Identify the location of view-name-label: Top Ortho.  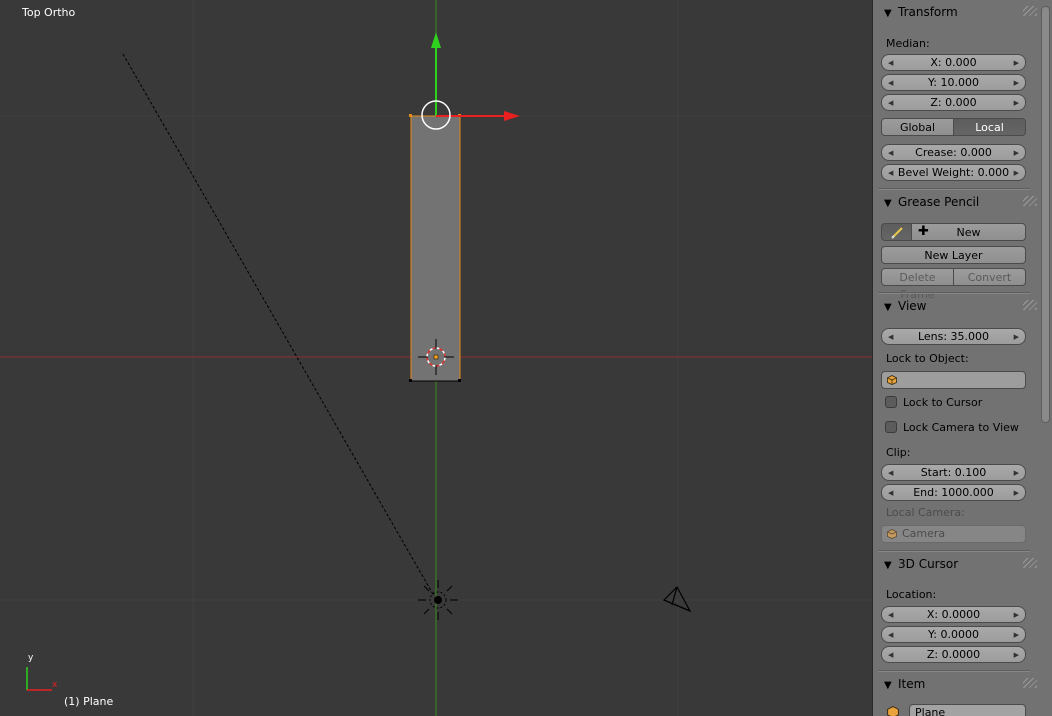
(49, 12).